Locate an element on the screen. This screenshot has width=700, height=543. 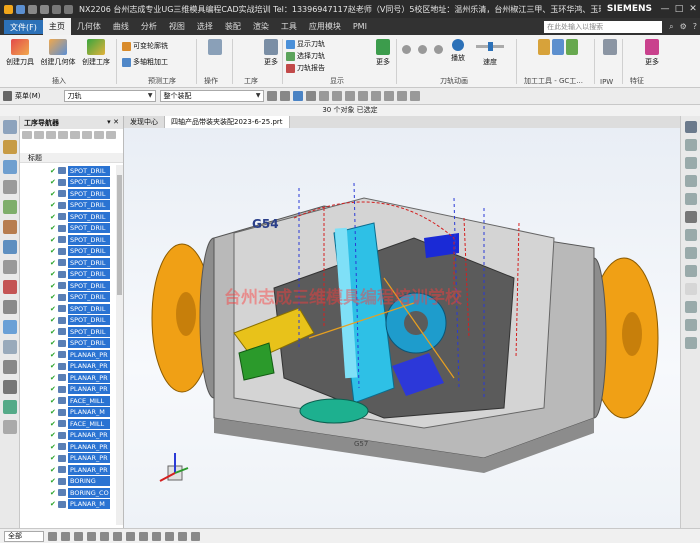
show-path-button: 显示刀轨 is located at coordinates (305, 44).